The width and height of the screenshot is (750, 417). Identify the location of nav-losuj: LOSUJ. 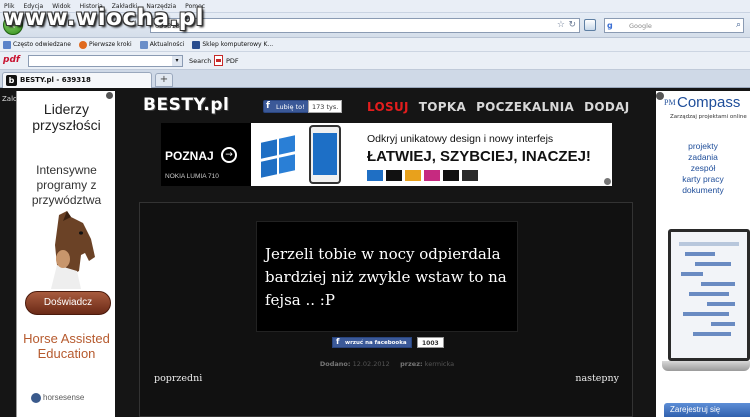
(388, 107).